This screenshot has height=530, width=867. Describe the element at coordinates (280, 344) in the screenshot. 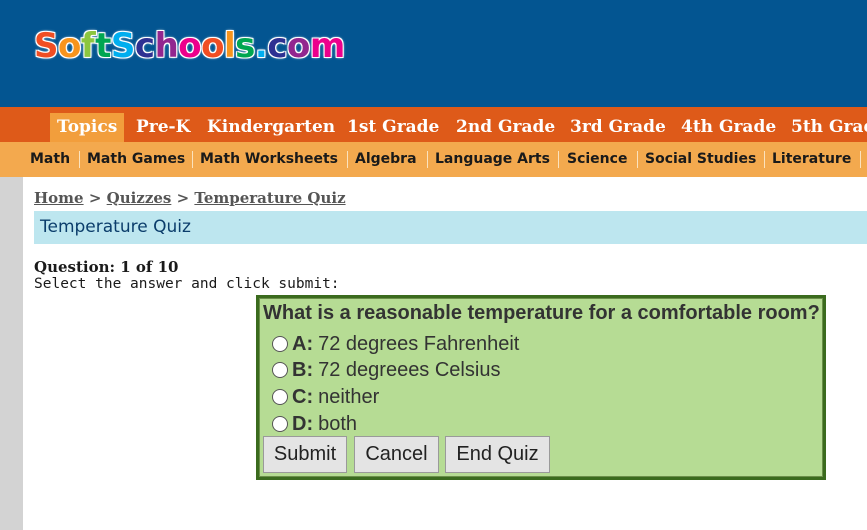

I see `radio-button-a` at that location.